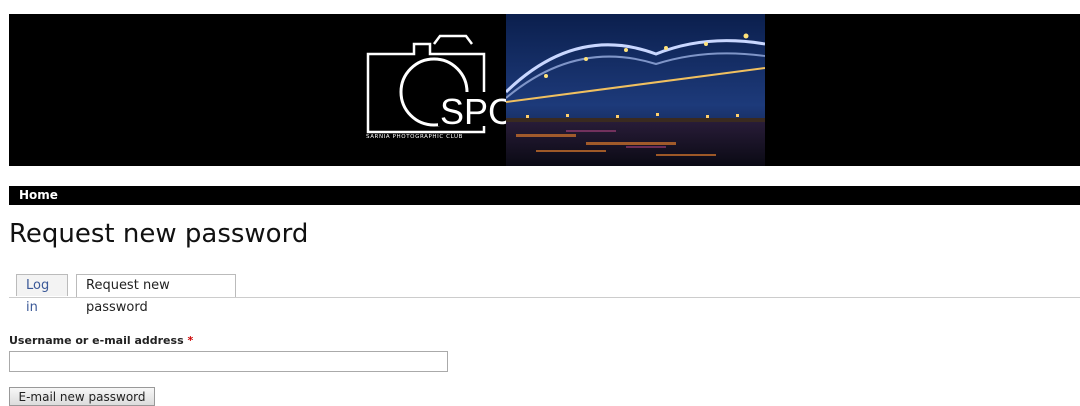 Image resolution: width=1080 pixels, height=406 pixels. Describe the element at coordinates (228, 361) in the screenshot. I see `username-input` at that location.